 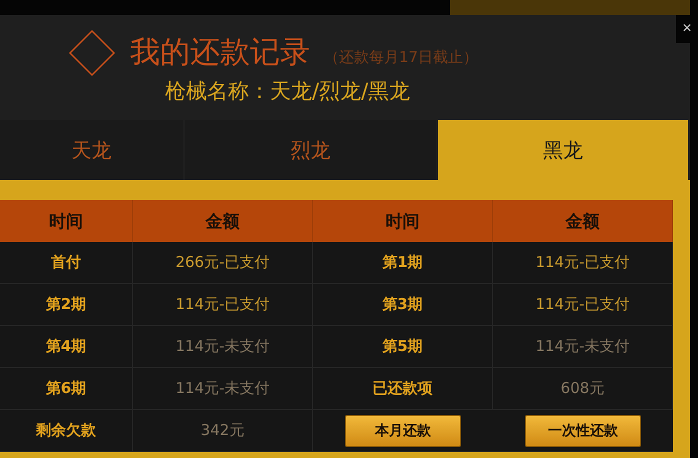 I want to click on dialog-title: 我的还款记录, so click(x=220, y=53).